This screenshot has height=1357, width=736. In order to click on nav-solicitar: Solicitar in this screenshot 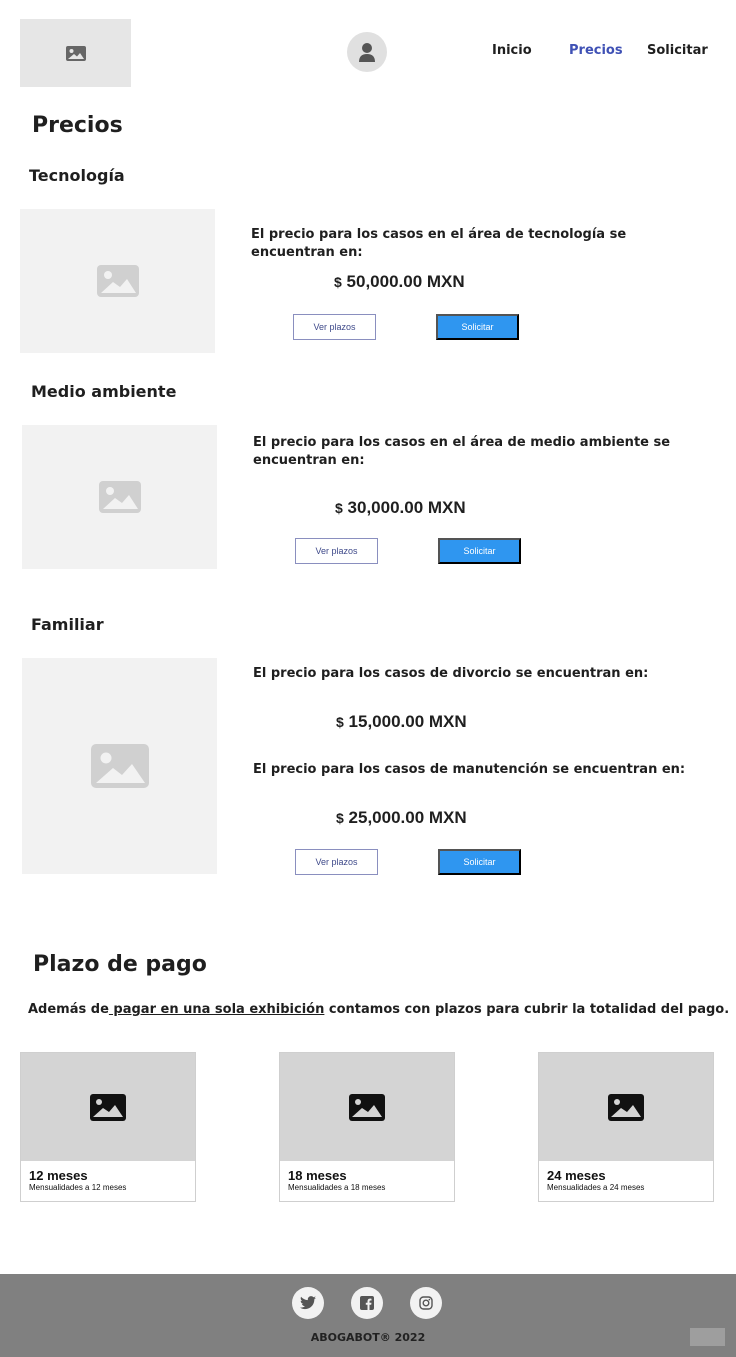, I will do `click(677, 50)`.